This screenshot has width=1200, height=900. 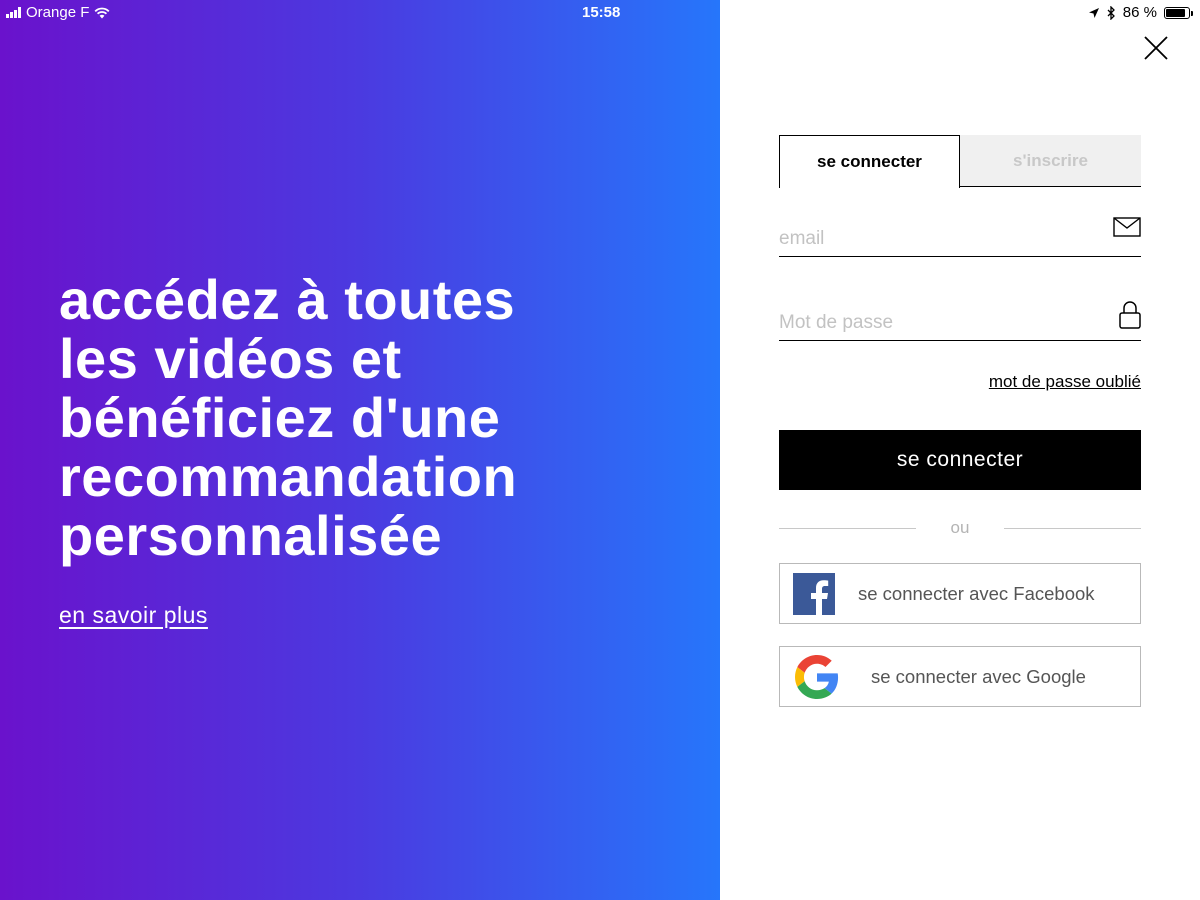 I want to click on auth-tabs: se connecter s'inscrire, so click(x=960, y=161).